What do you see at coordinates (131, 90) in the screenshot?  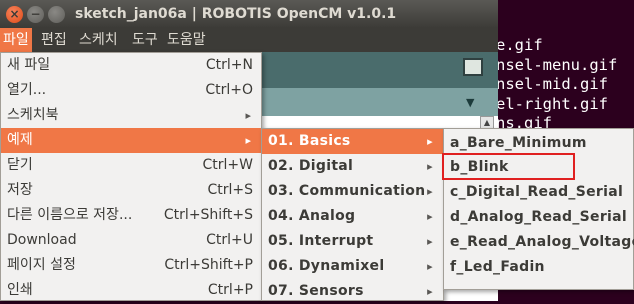 I see `menu-item-open: 열기... Ctrl+O` at bounding box center [131, 90].